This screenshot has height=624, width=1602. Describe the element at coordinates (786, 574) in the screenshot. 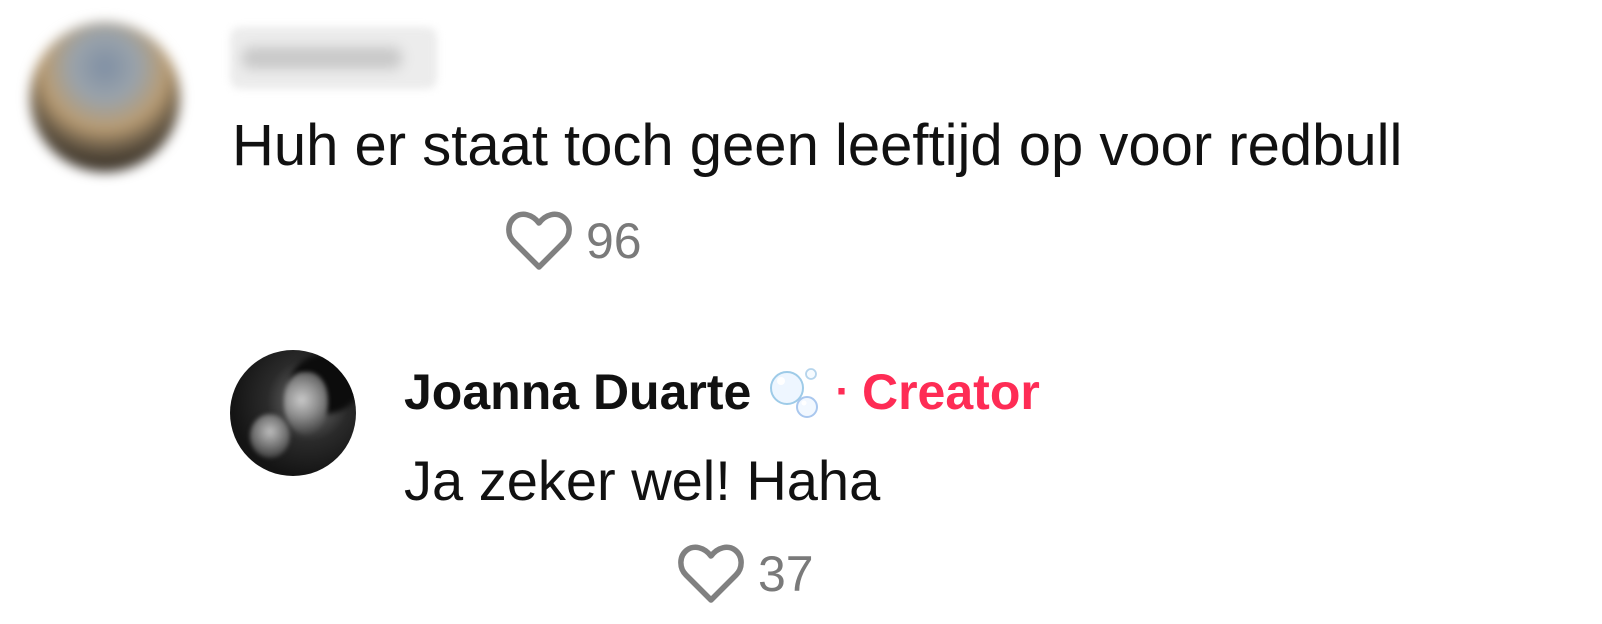

I see `reply-like-count: 37` at that location.